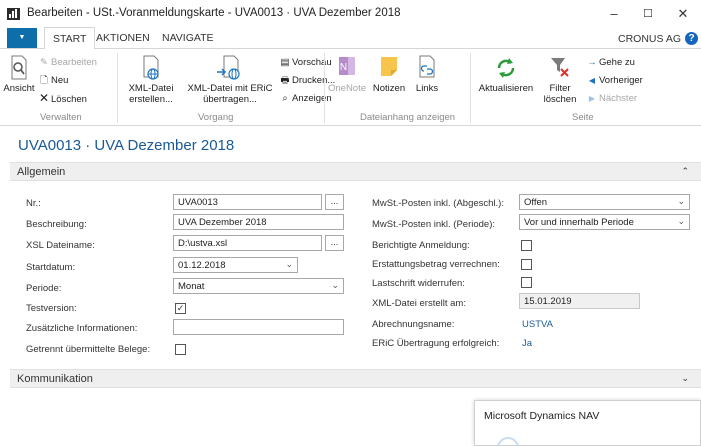 This screenshot has width=701, height=446. What do you see at coordinates (202, 265) in the screenshot?
I see `startdatum-value: 01.12.2018` at bounding box center [202, 265].